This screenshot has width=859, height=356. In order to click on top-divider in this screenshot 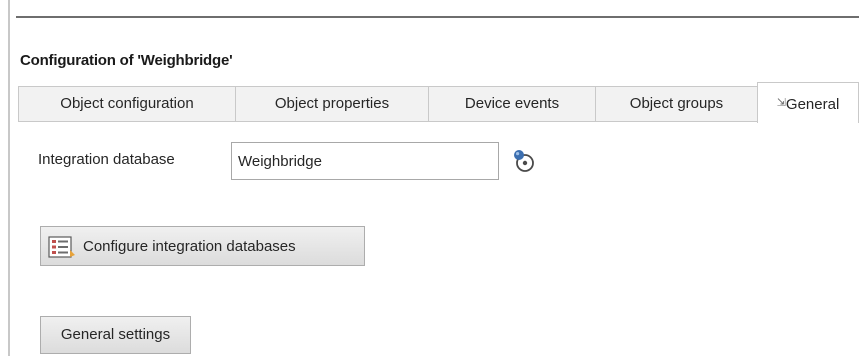, I will do `click(437, 17)`.